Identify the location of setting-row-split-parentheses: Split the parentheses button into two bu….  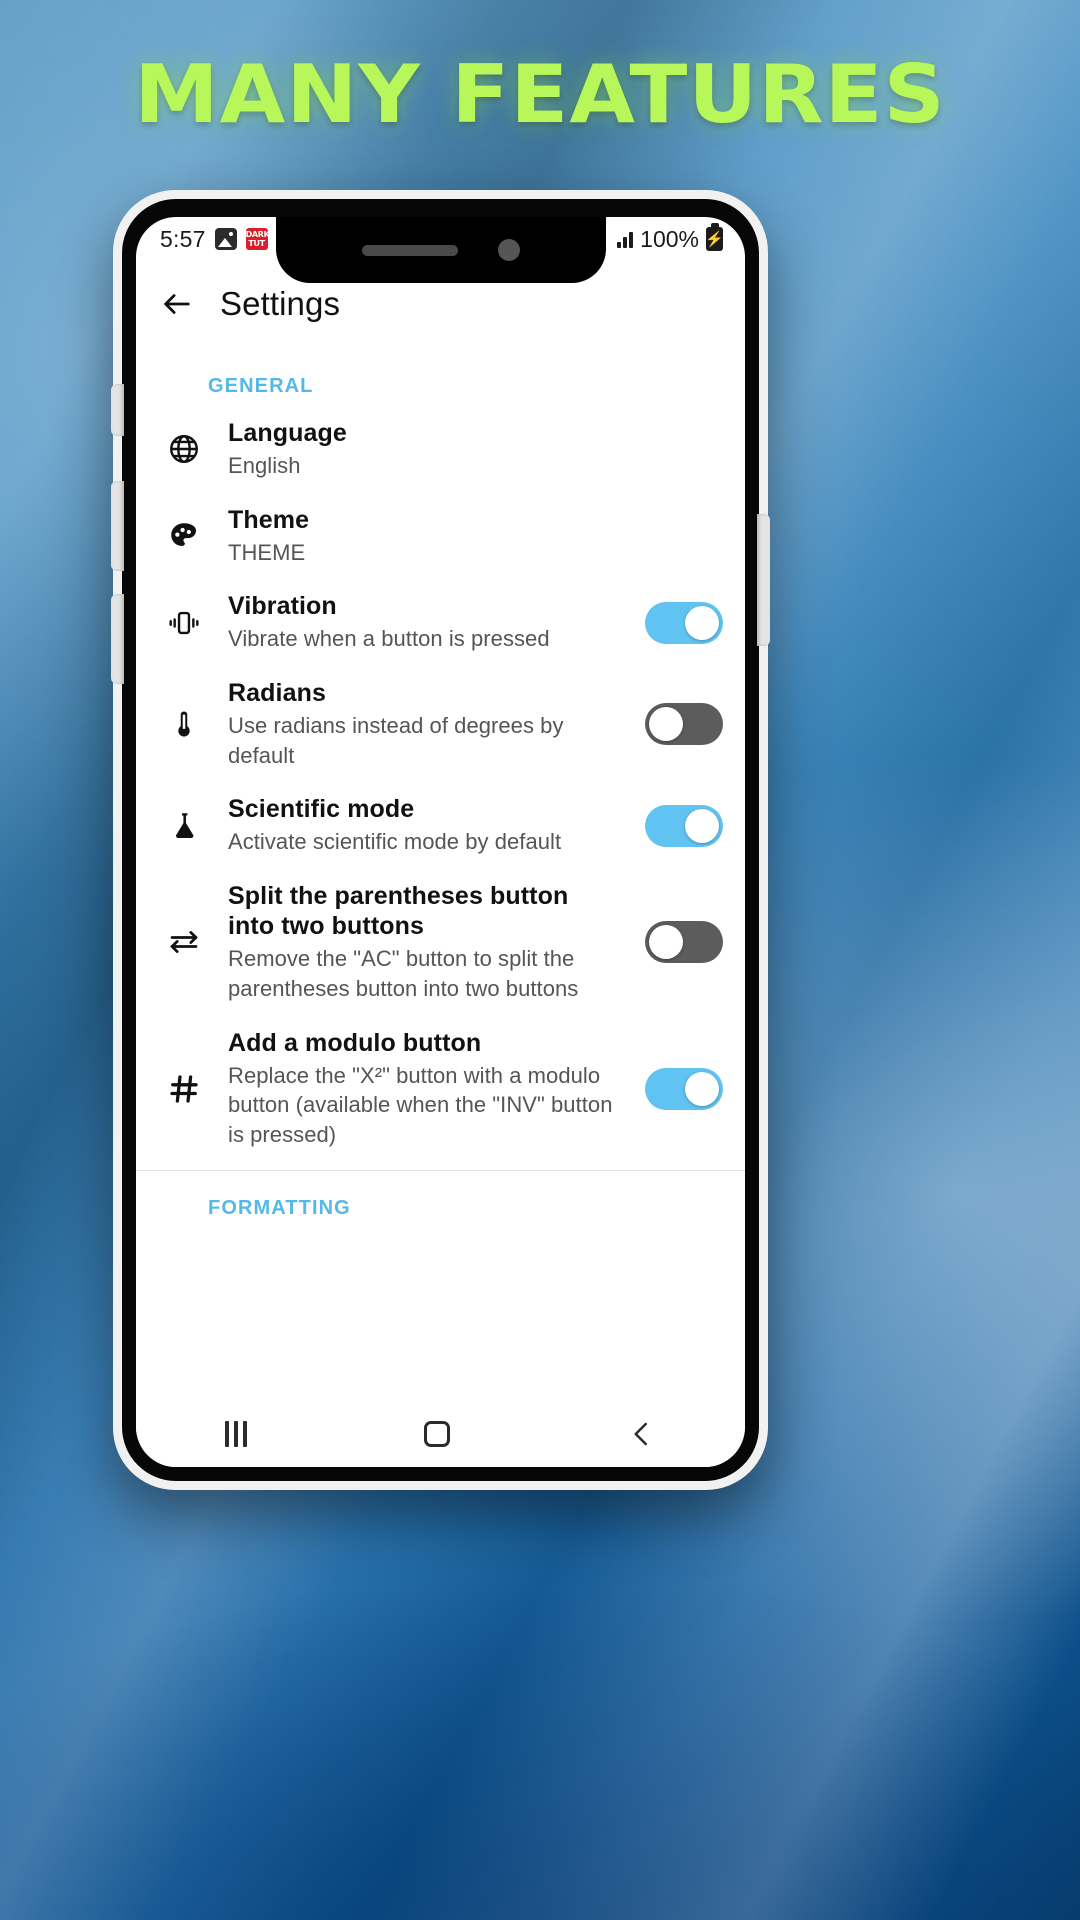
(440, 942).